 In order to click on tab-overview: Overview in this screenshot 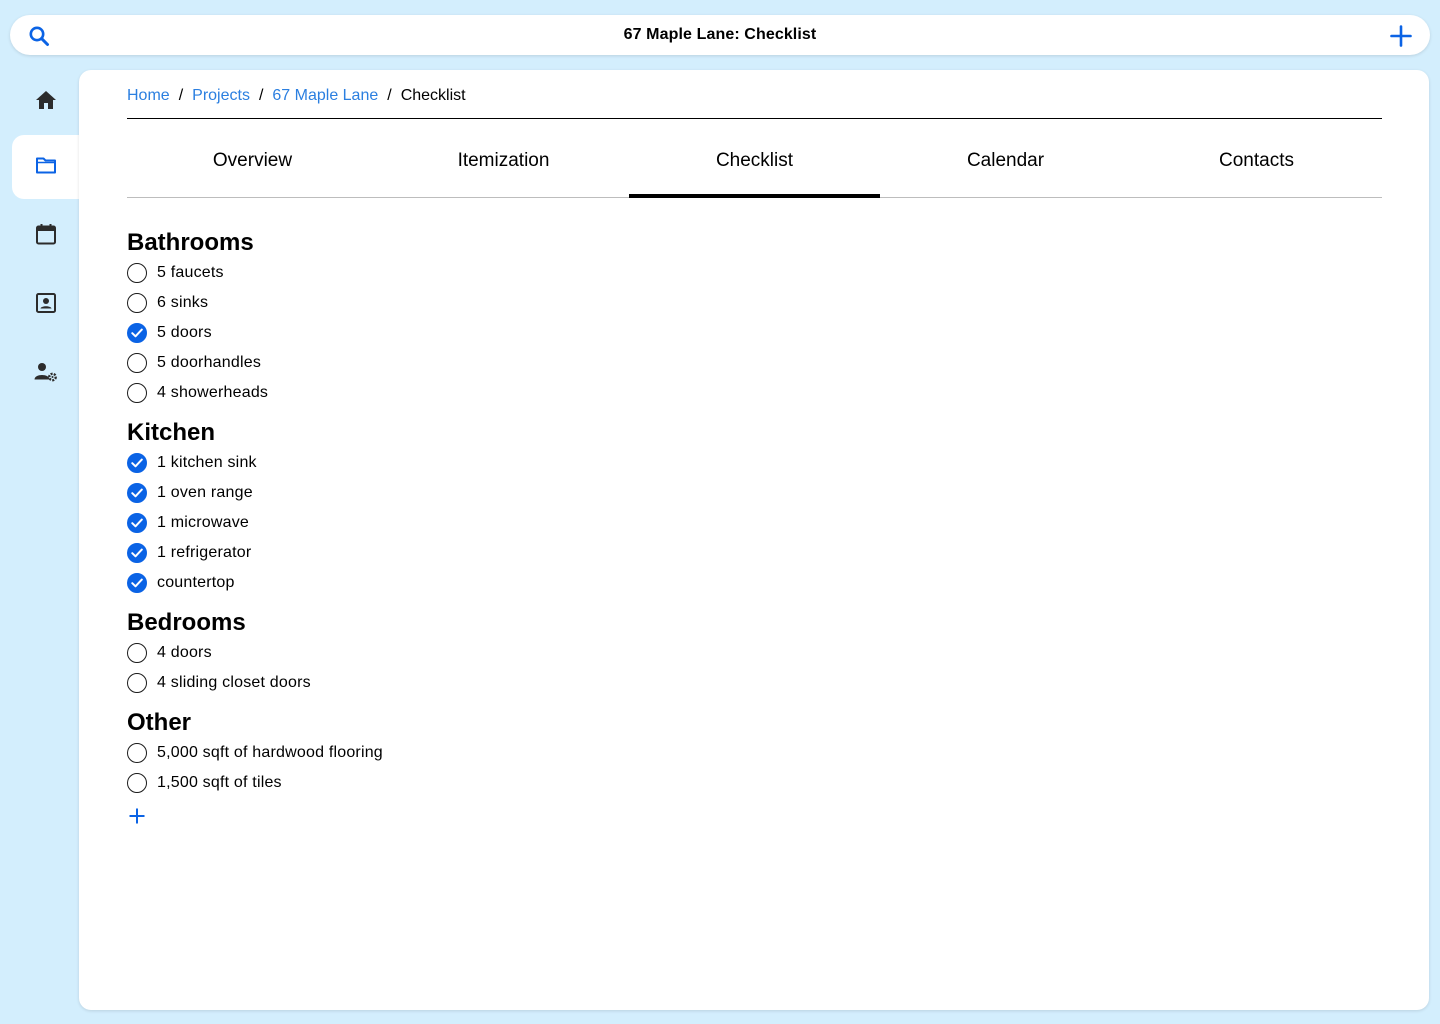, I will do `click(252, 163)`.